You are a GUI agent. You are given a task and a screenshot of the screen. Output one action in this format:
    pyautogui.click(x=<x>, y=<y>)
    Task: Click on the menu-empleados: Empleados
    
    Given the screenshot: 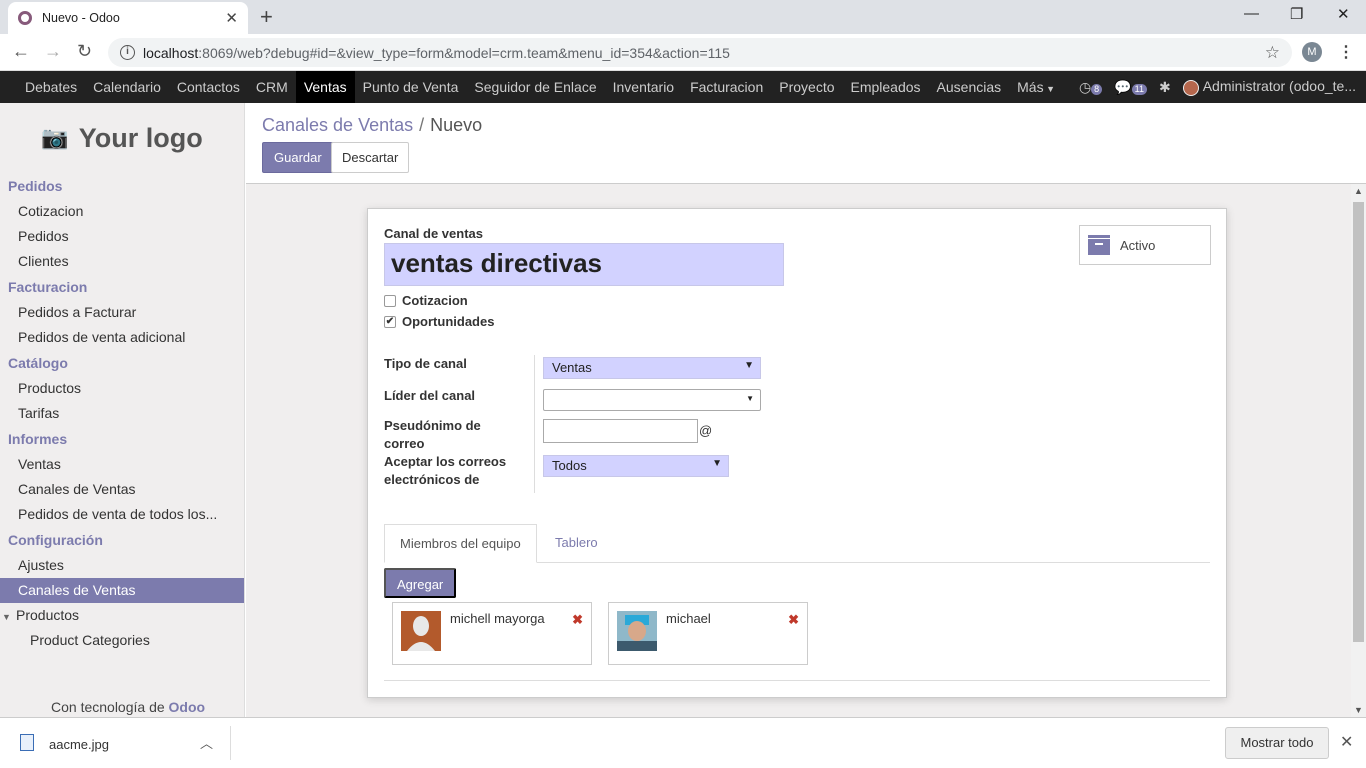 What is the action you would take?
    pyautogui.click(x=886, y=87)
    